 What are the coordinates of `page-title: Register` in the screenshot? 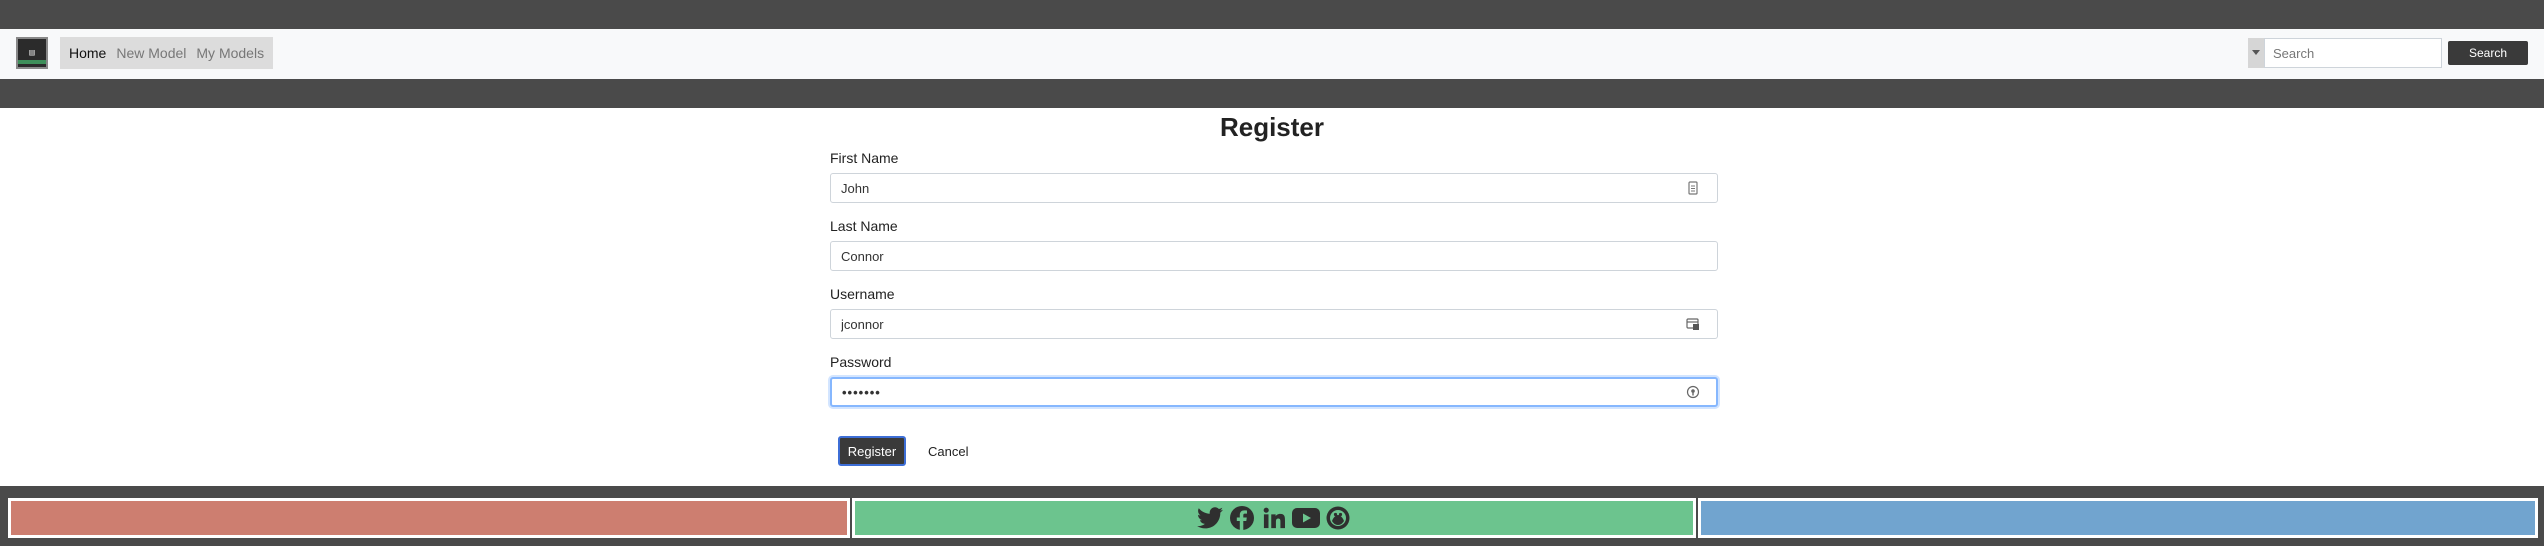 It's located at (1272, 127).